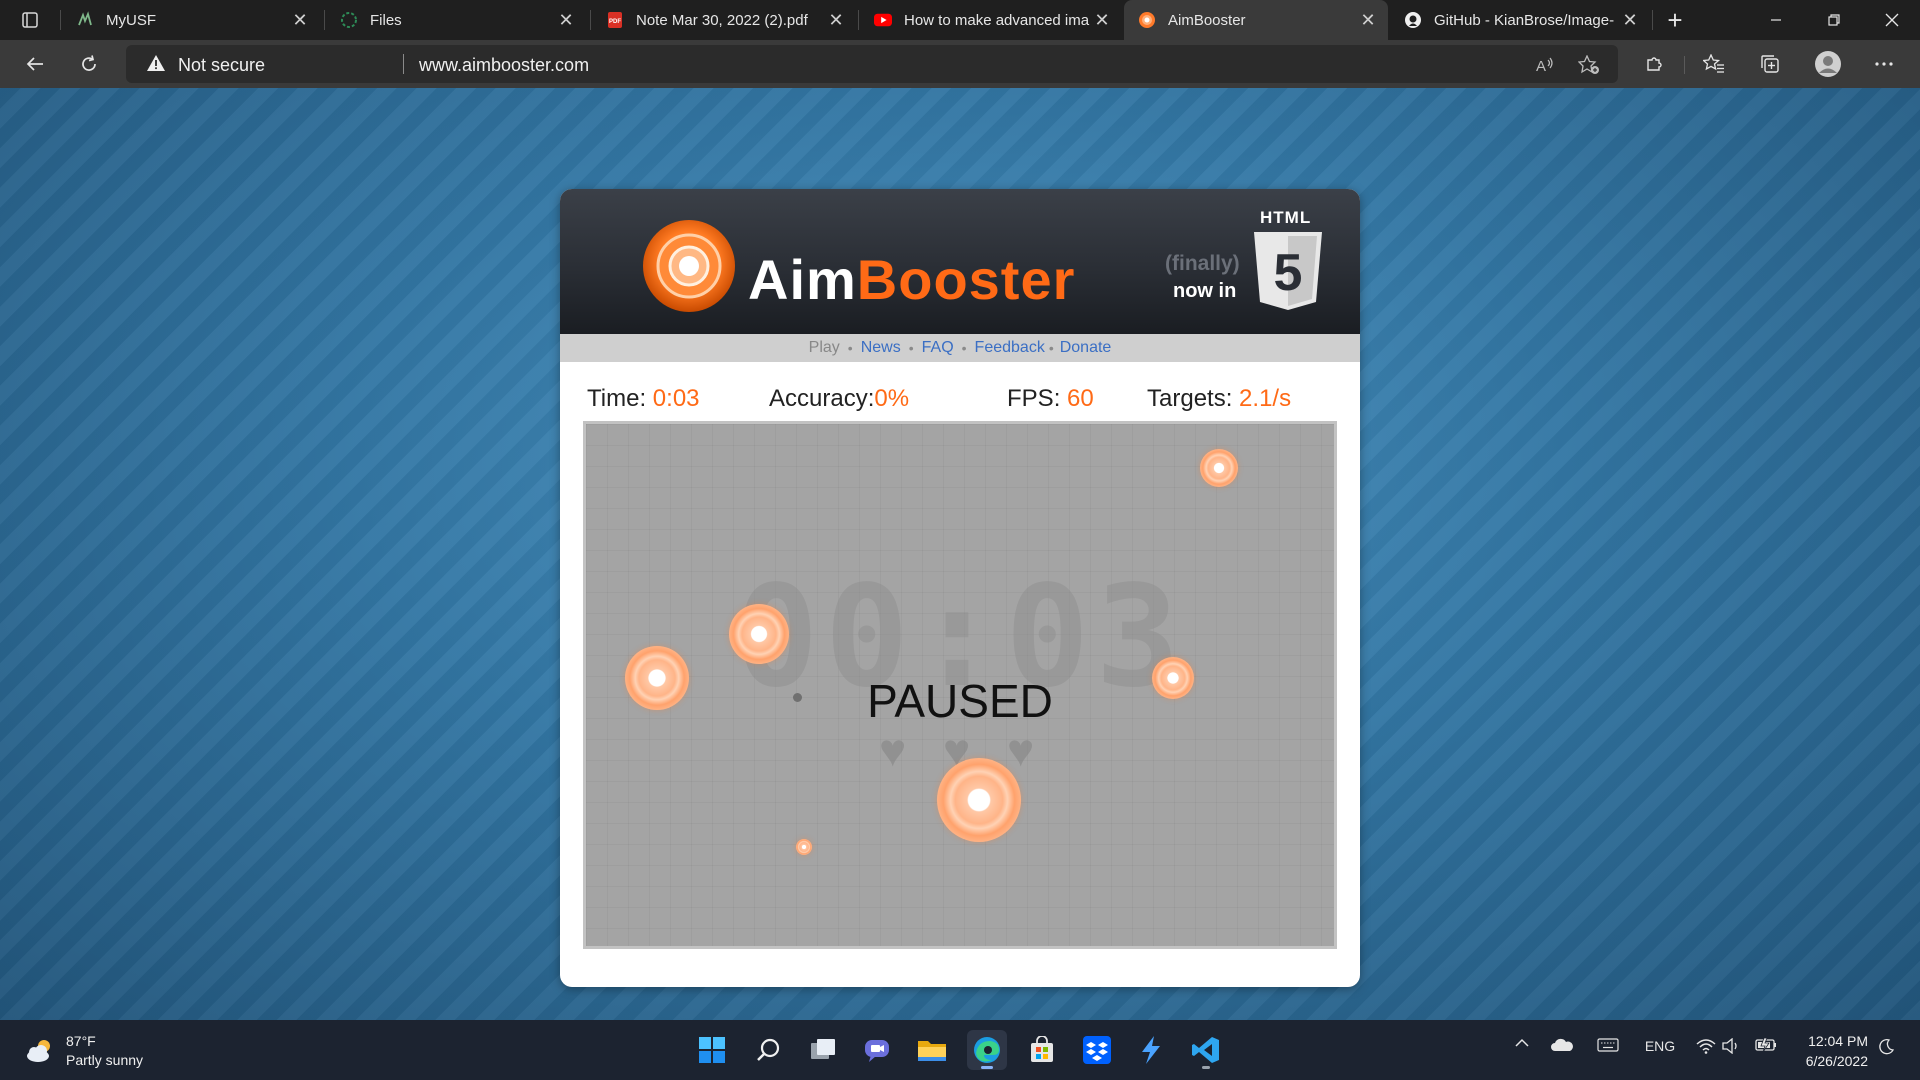  I want to click on url-text: www.aimbooster.com, so click(504, 65).